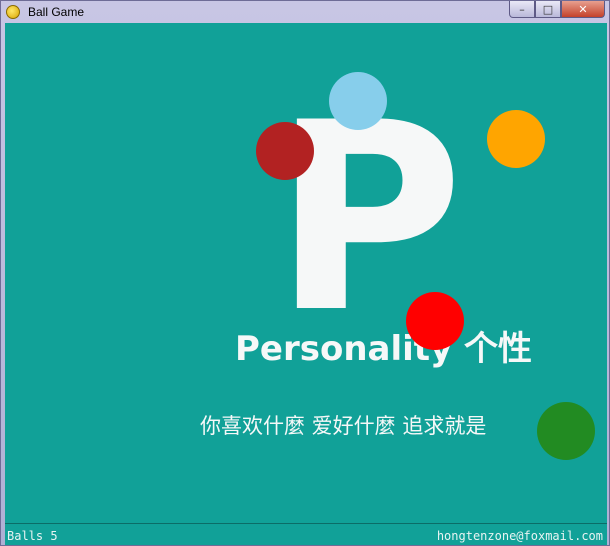  I want to click on close-button: ✕, so click(583, 9).